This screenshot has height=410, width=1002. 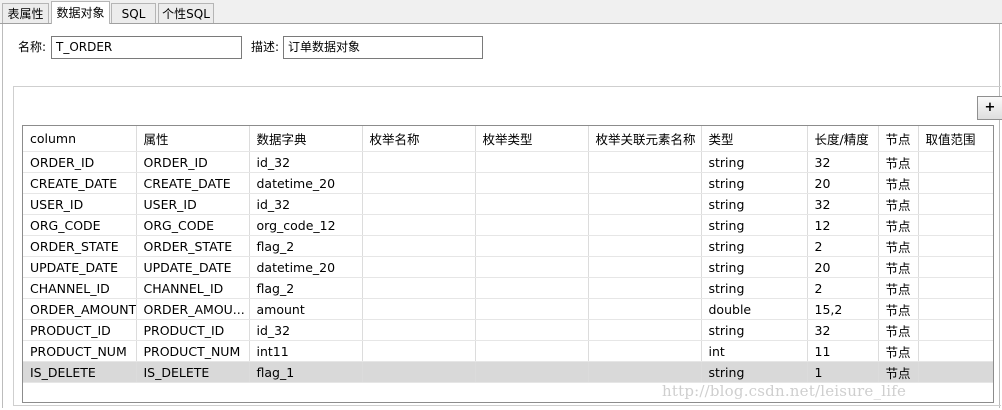 I want to click on table-cell: IS_DELETE, so click(x=193, y=372).